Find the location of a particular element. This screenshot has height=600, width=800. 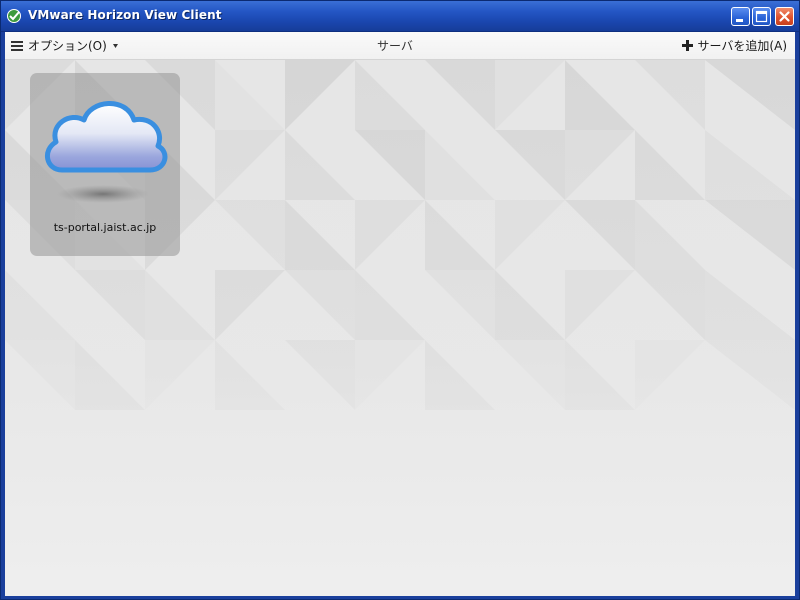

title-bar: VMware Horizon View Client is located at coordinates (400, 16).